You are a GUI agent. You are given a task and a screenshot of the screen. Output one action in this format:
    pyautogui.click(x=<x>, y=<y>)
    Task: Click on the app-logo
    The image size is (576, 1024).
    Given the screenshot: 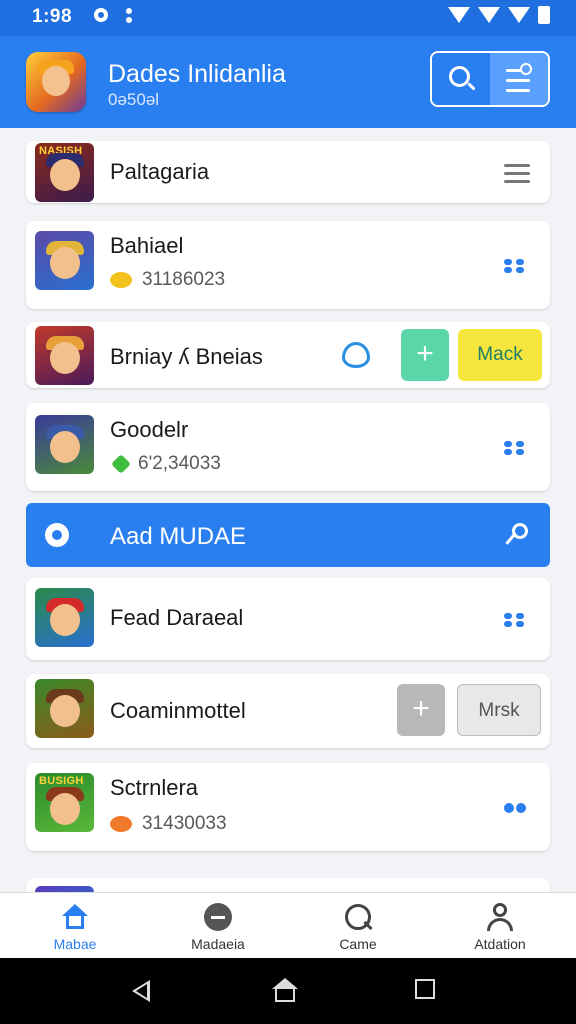 What is the action you would take?
    pyautogui.click(x=56, y=82)
    